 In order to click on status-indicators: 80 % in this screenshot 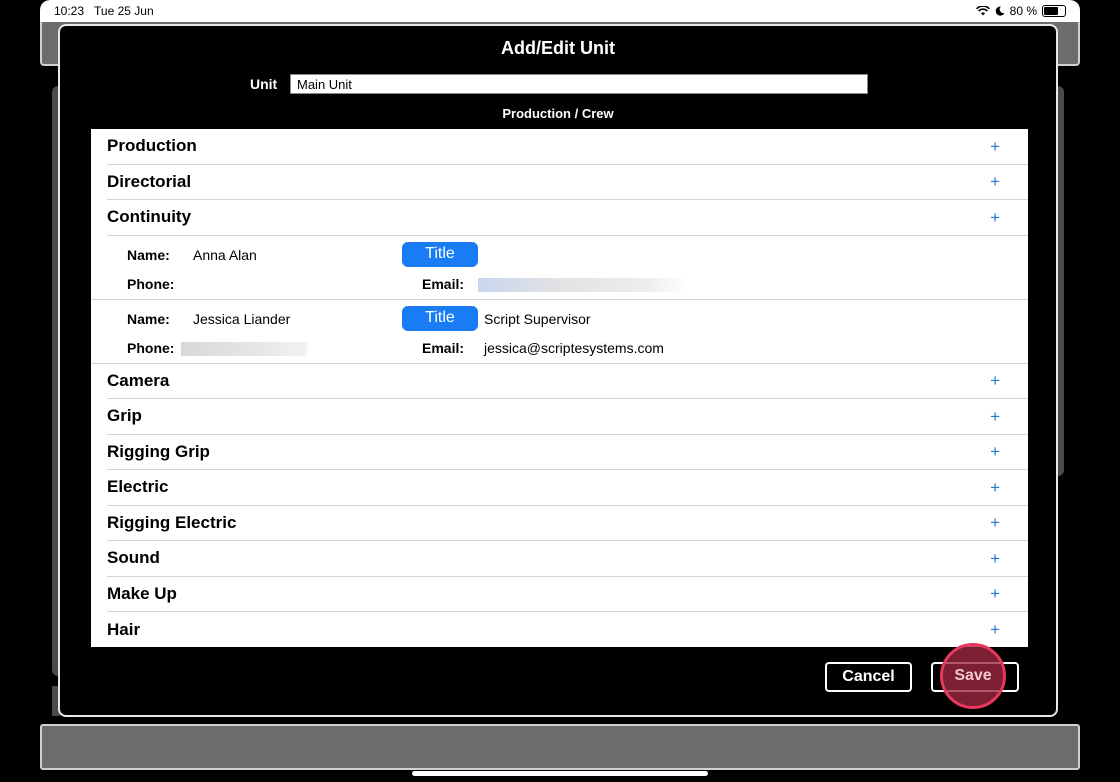, I will do `click(1020, 11)`.